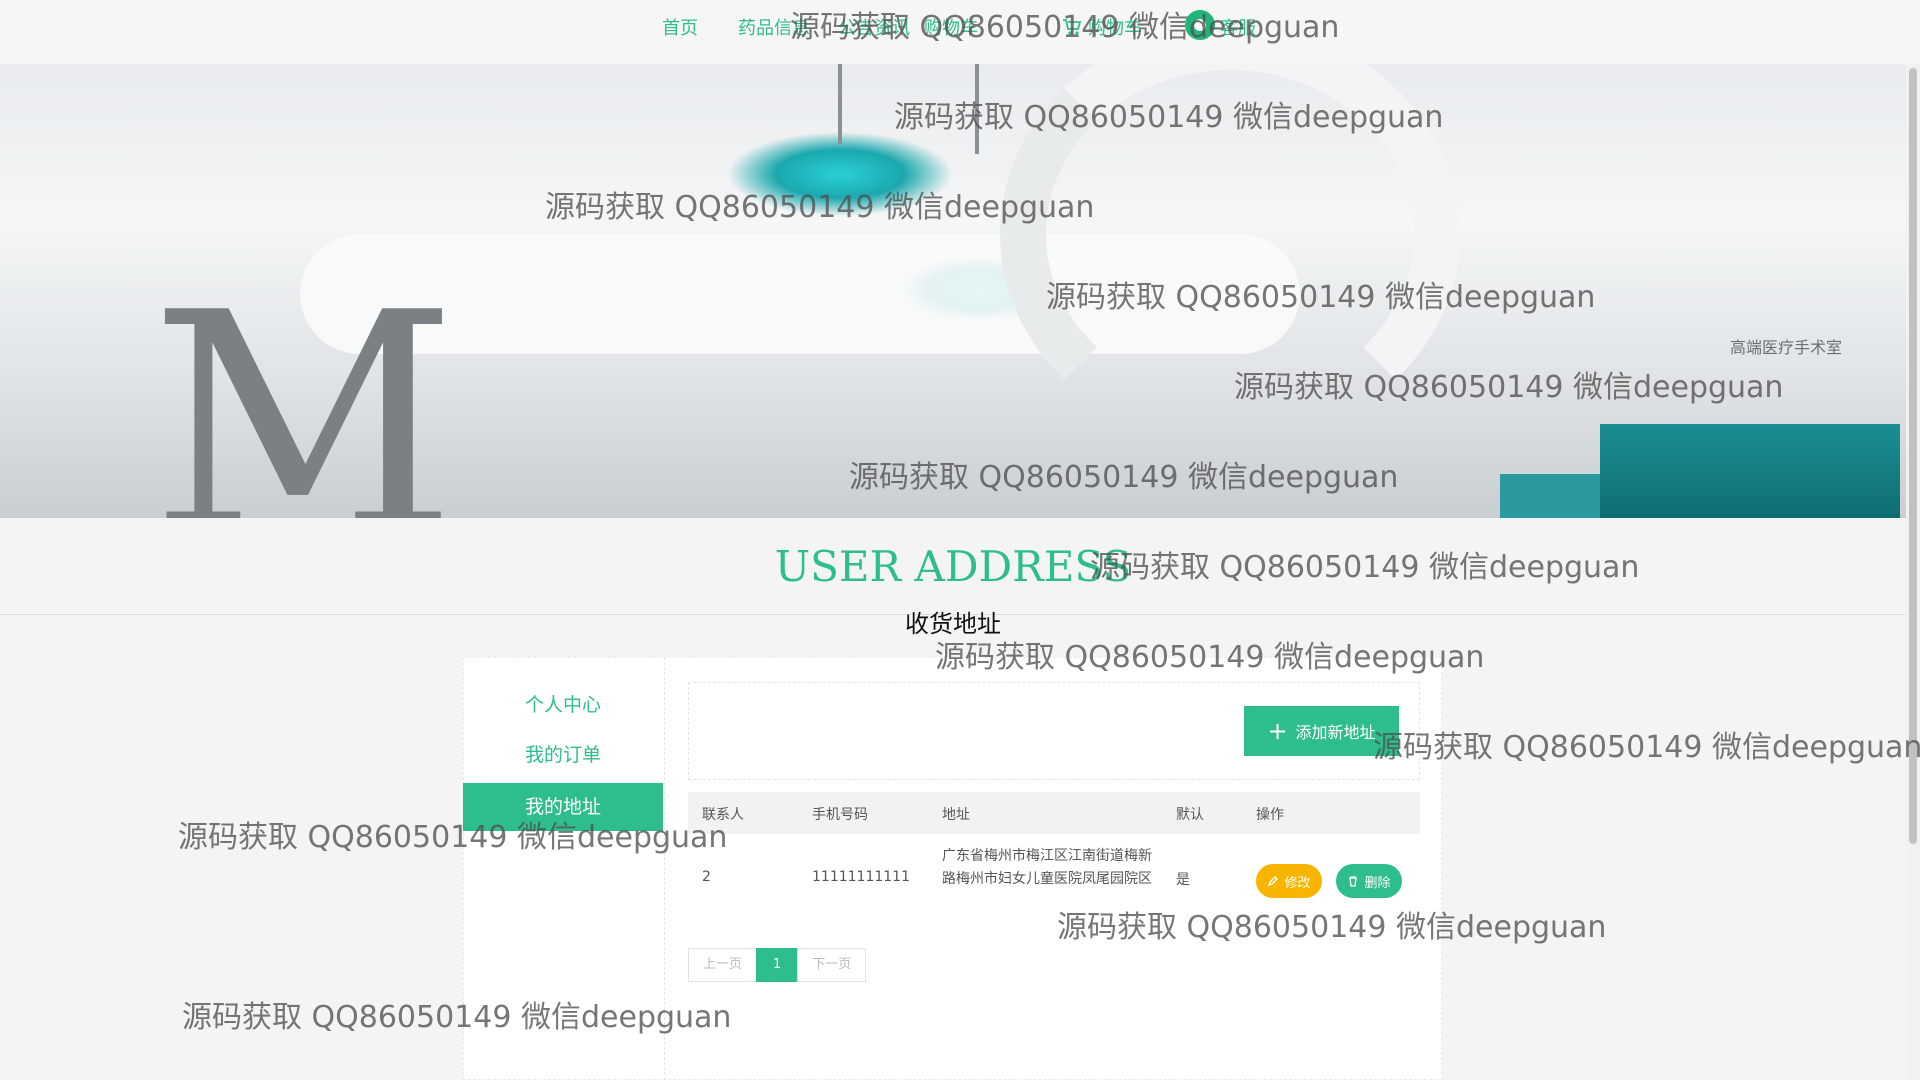  What do you see at coordinates (1200, 25) in the screenshot?
I see `service-icon` at bounding box center [1200, 25].